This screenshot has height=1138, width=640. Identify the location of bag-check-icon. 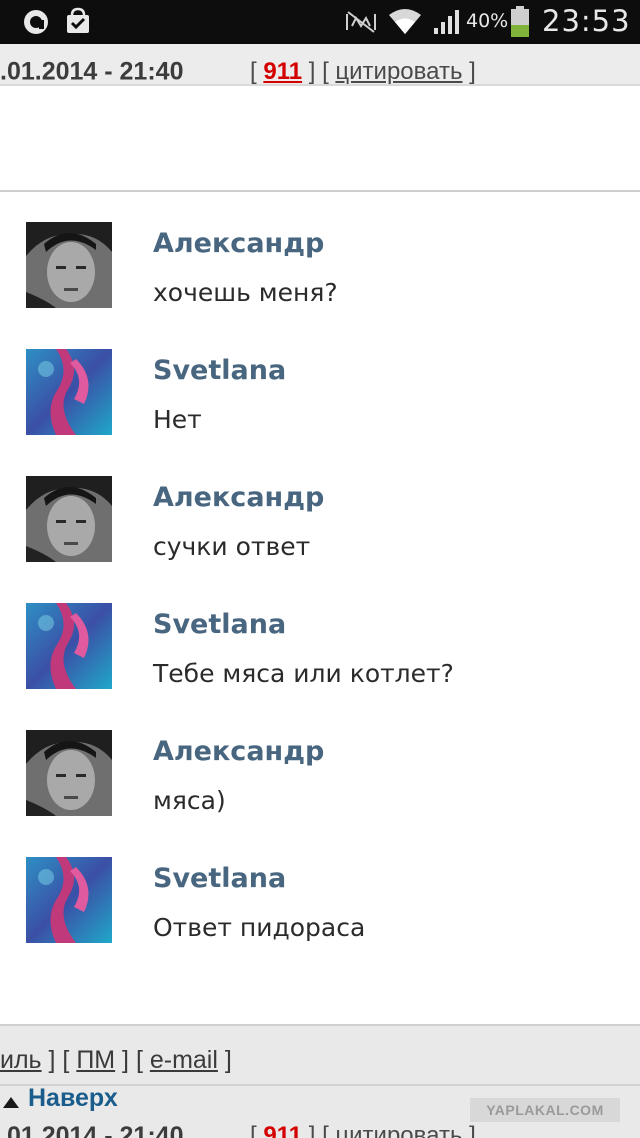
(78, 20).